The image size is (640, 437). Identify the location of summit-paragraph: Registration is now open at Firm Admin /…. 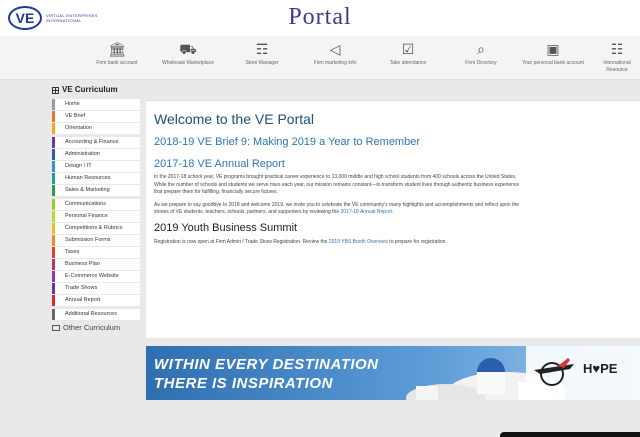
(393, 243).